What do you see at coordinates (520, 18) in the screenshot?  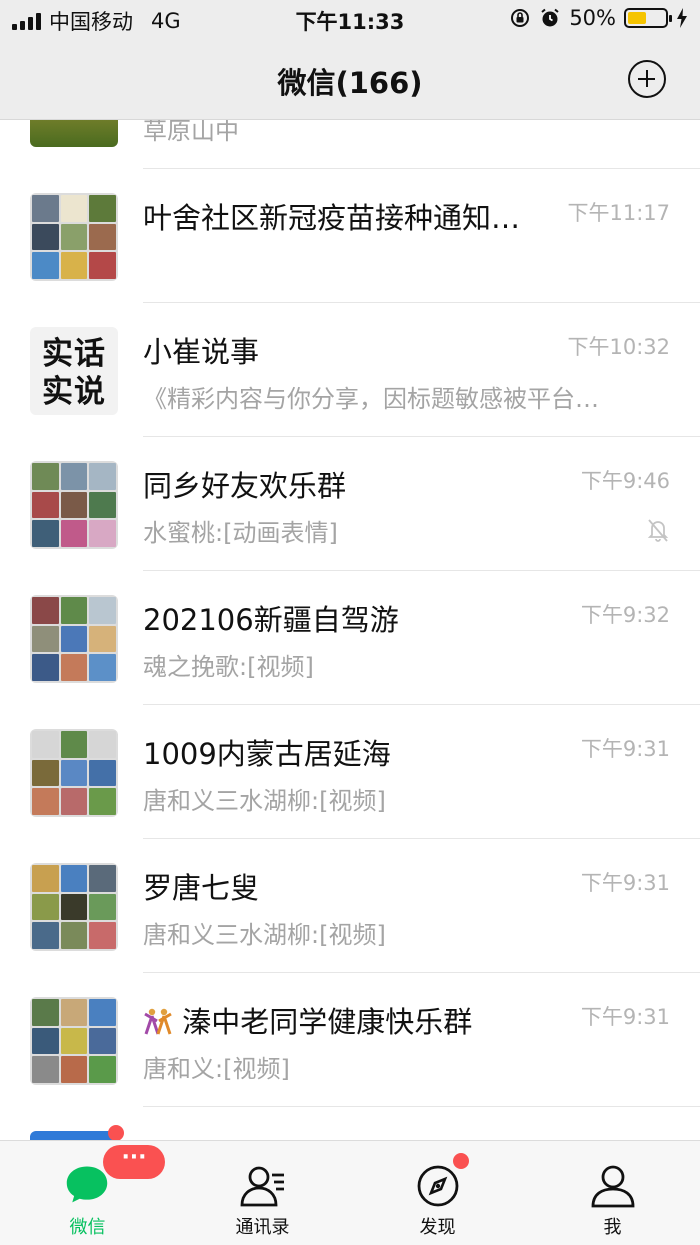 I see `rotation-lock-icon` at bounding box center [520, 18].